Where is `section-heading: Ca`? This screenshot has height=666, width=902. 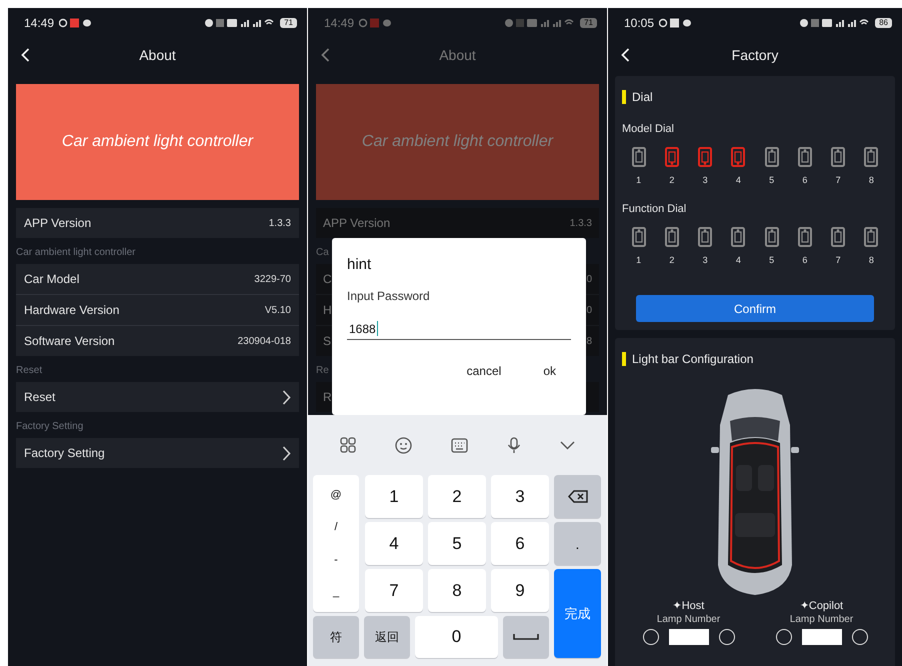
section-heading: Ca is located at coordinates (322, 252).